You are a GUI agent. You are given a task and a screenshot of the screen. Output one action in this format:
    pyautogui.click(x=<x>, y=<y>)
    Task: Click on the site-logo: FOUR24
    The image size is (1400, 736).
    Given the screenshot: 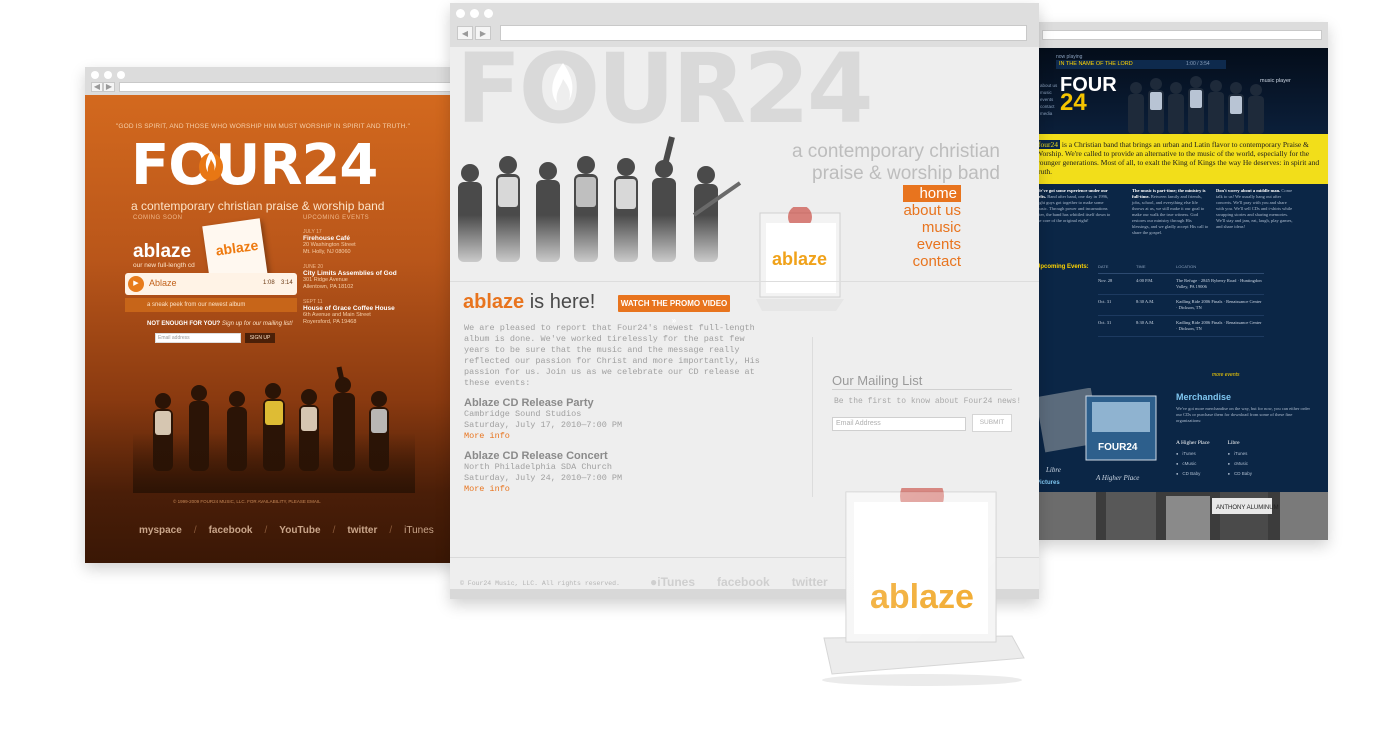 What is the action you would take?
    pyautogui.click(x=254, y=165)
    